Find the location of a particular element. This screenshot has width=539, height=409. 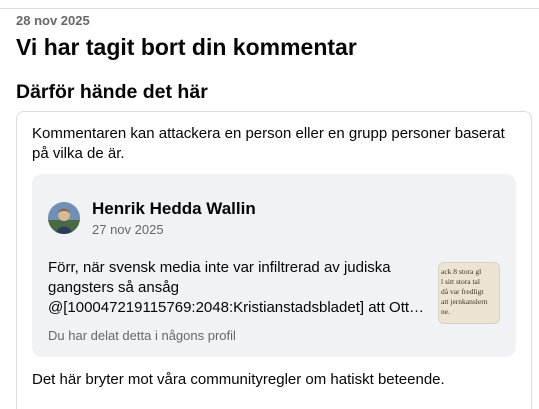

comment-text-line: gangsters så ansåg is located at coordinates (113, 287).